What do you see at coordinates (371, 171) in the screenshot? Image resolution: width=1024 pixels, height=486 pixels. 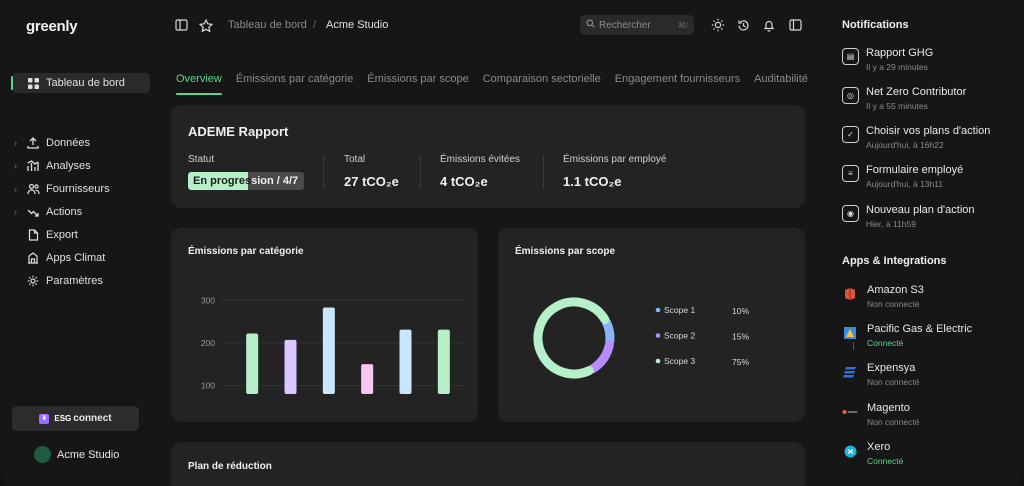 I see `kpi-total: Total 27 tCO₂e` at bounding box center [371, 171].